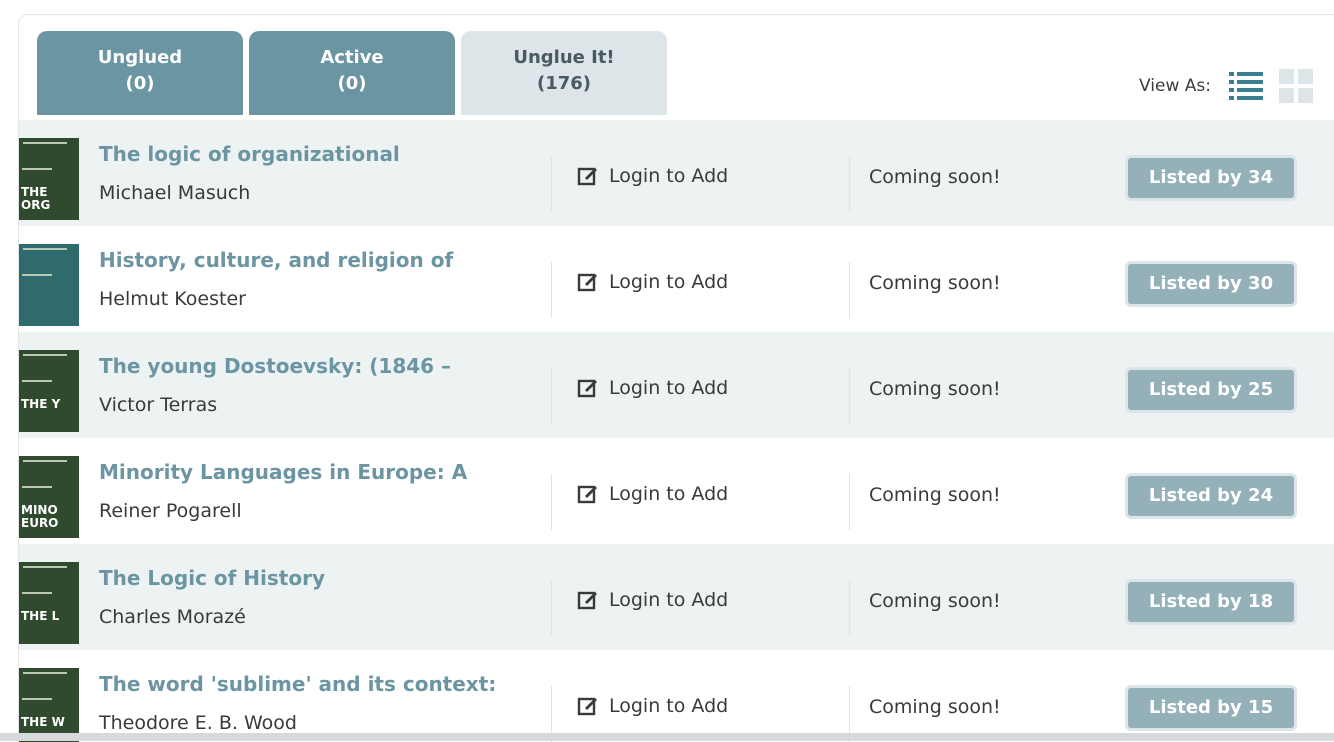 Image resolution: width=1334 pixels, height=742 pixels. I want to click on tab-active-label: Active, so click(352, 57).